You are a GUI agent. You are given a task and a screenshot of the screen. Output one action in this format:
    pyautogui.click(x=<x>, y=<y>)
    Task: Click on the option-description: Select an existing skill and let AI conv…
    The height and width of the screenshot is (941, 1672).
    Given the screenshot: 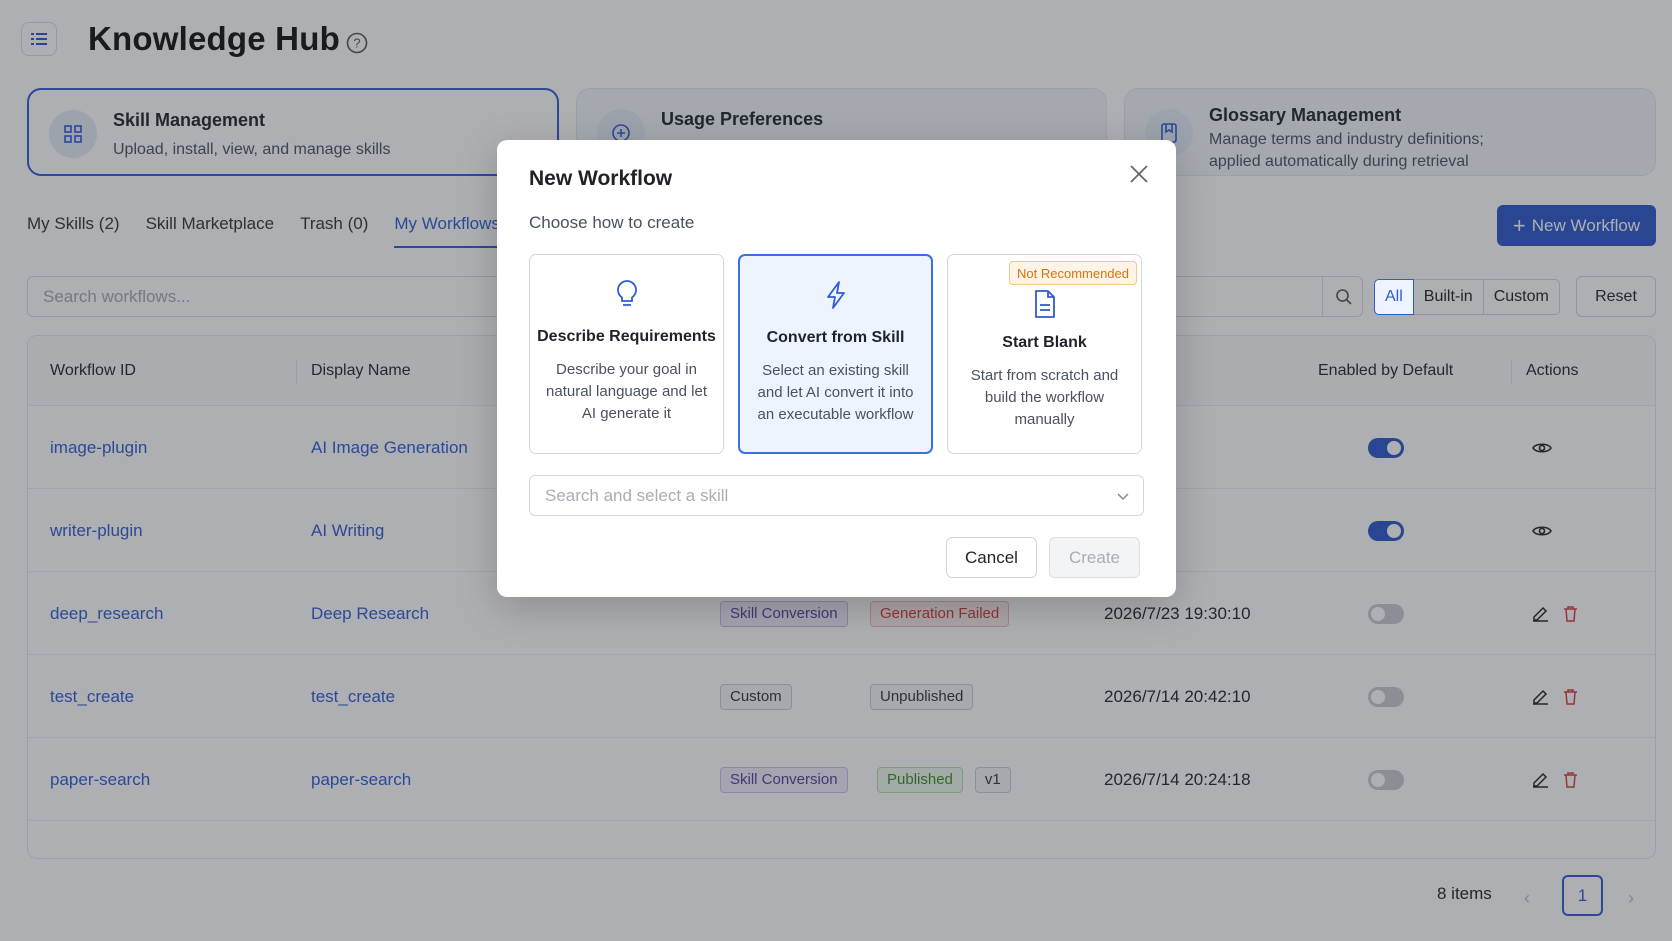 What is the action you would take?
    pyautogui.click(x=835, y=392)
    